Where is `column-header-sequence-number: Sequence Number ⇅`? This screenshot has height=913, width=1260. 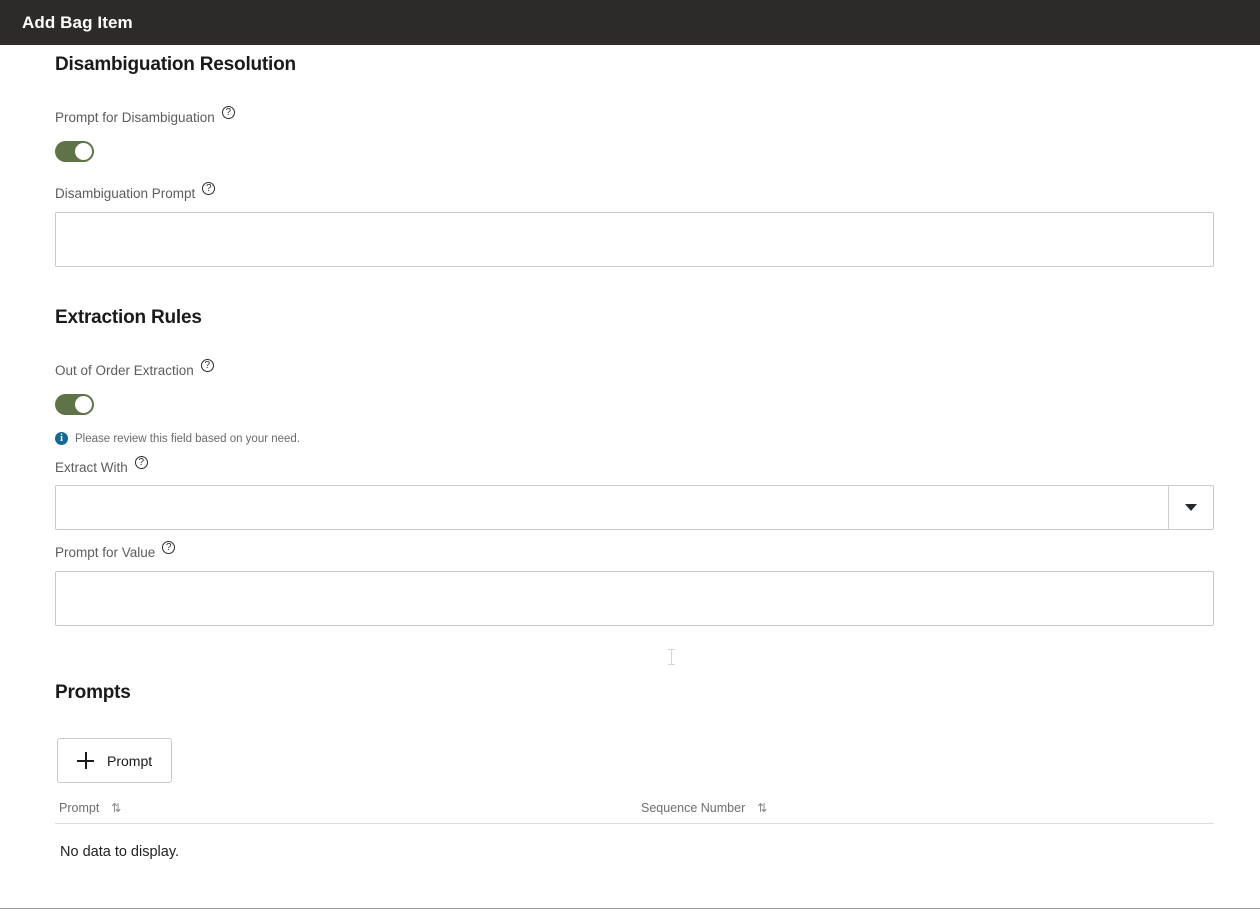 column-header-sequence-number: Sequence Number ⇅ is located at coordinates (704, 808).